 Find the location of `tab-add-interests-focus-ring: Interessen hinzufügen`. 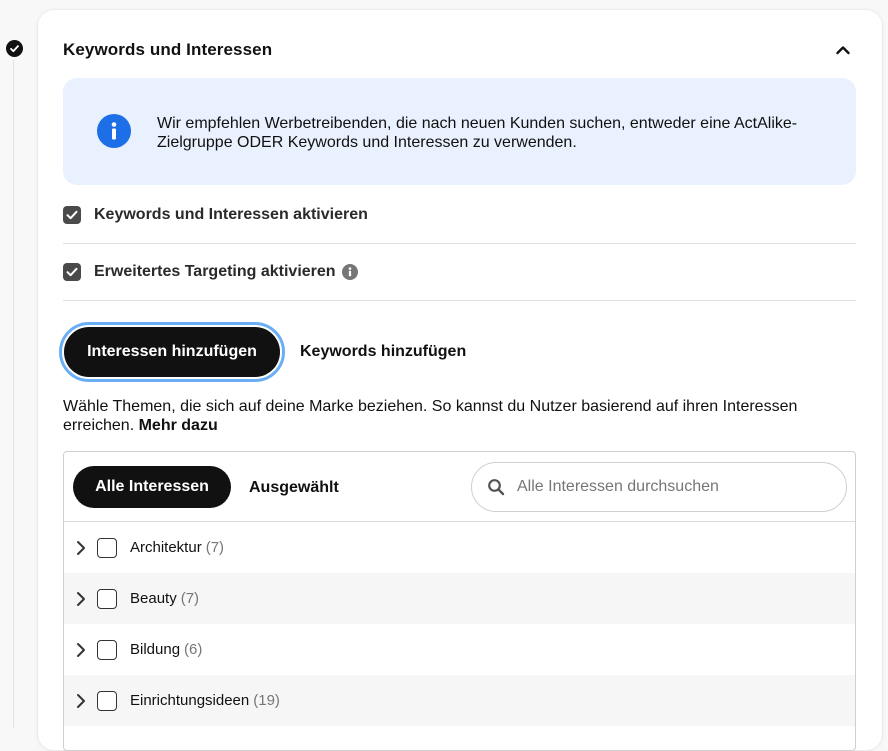

tab-add-interests-focus-ring: Interessen hinzufügen is located at coordinates (172, 352).